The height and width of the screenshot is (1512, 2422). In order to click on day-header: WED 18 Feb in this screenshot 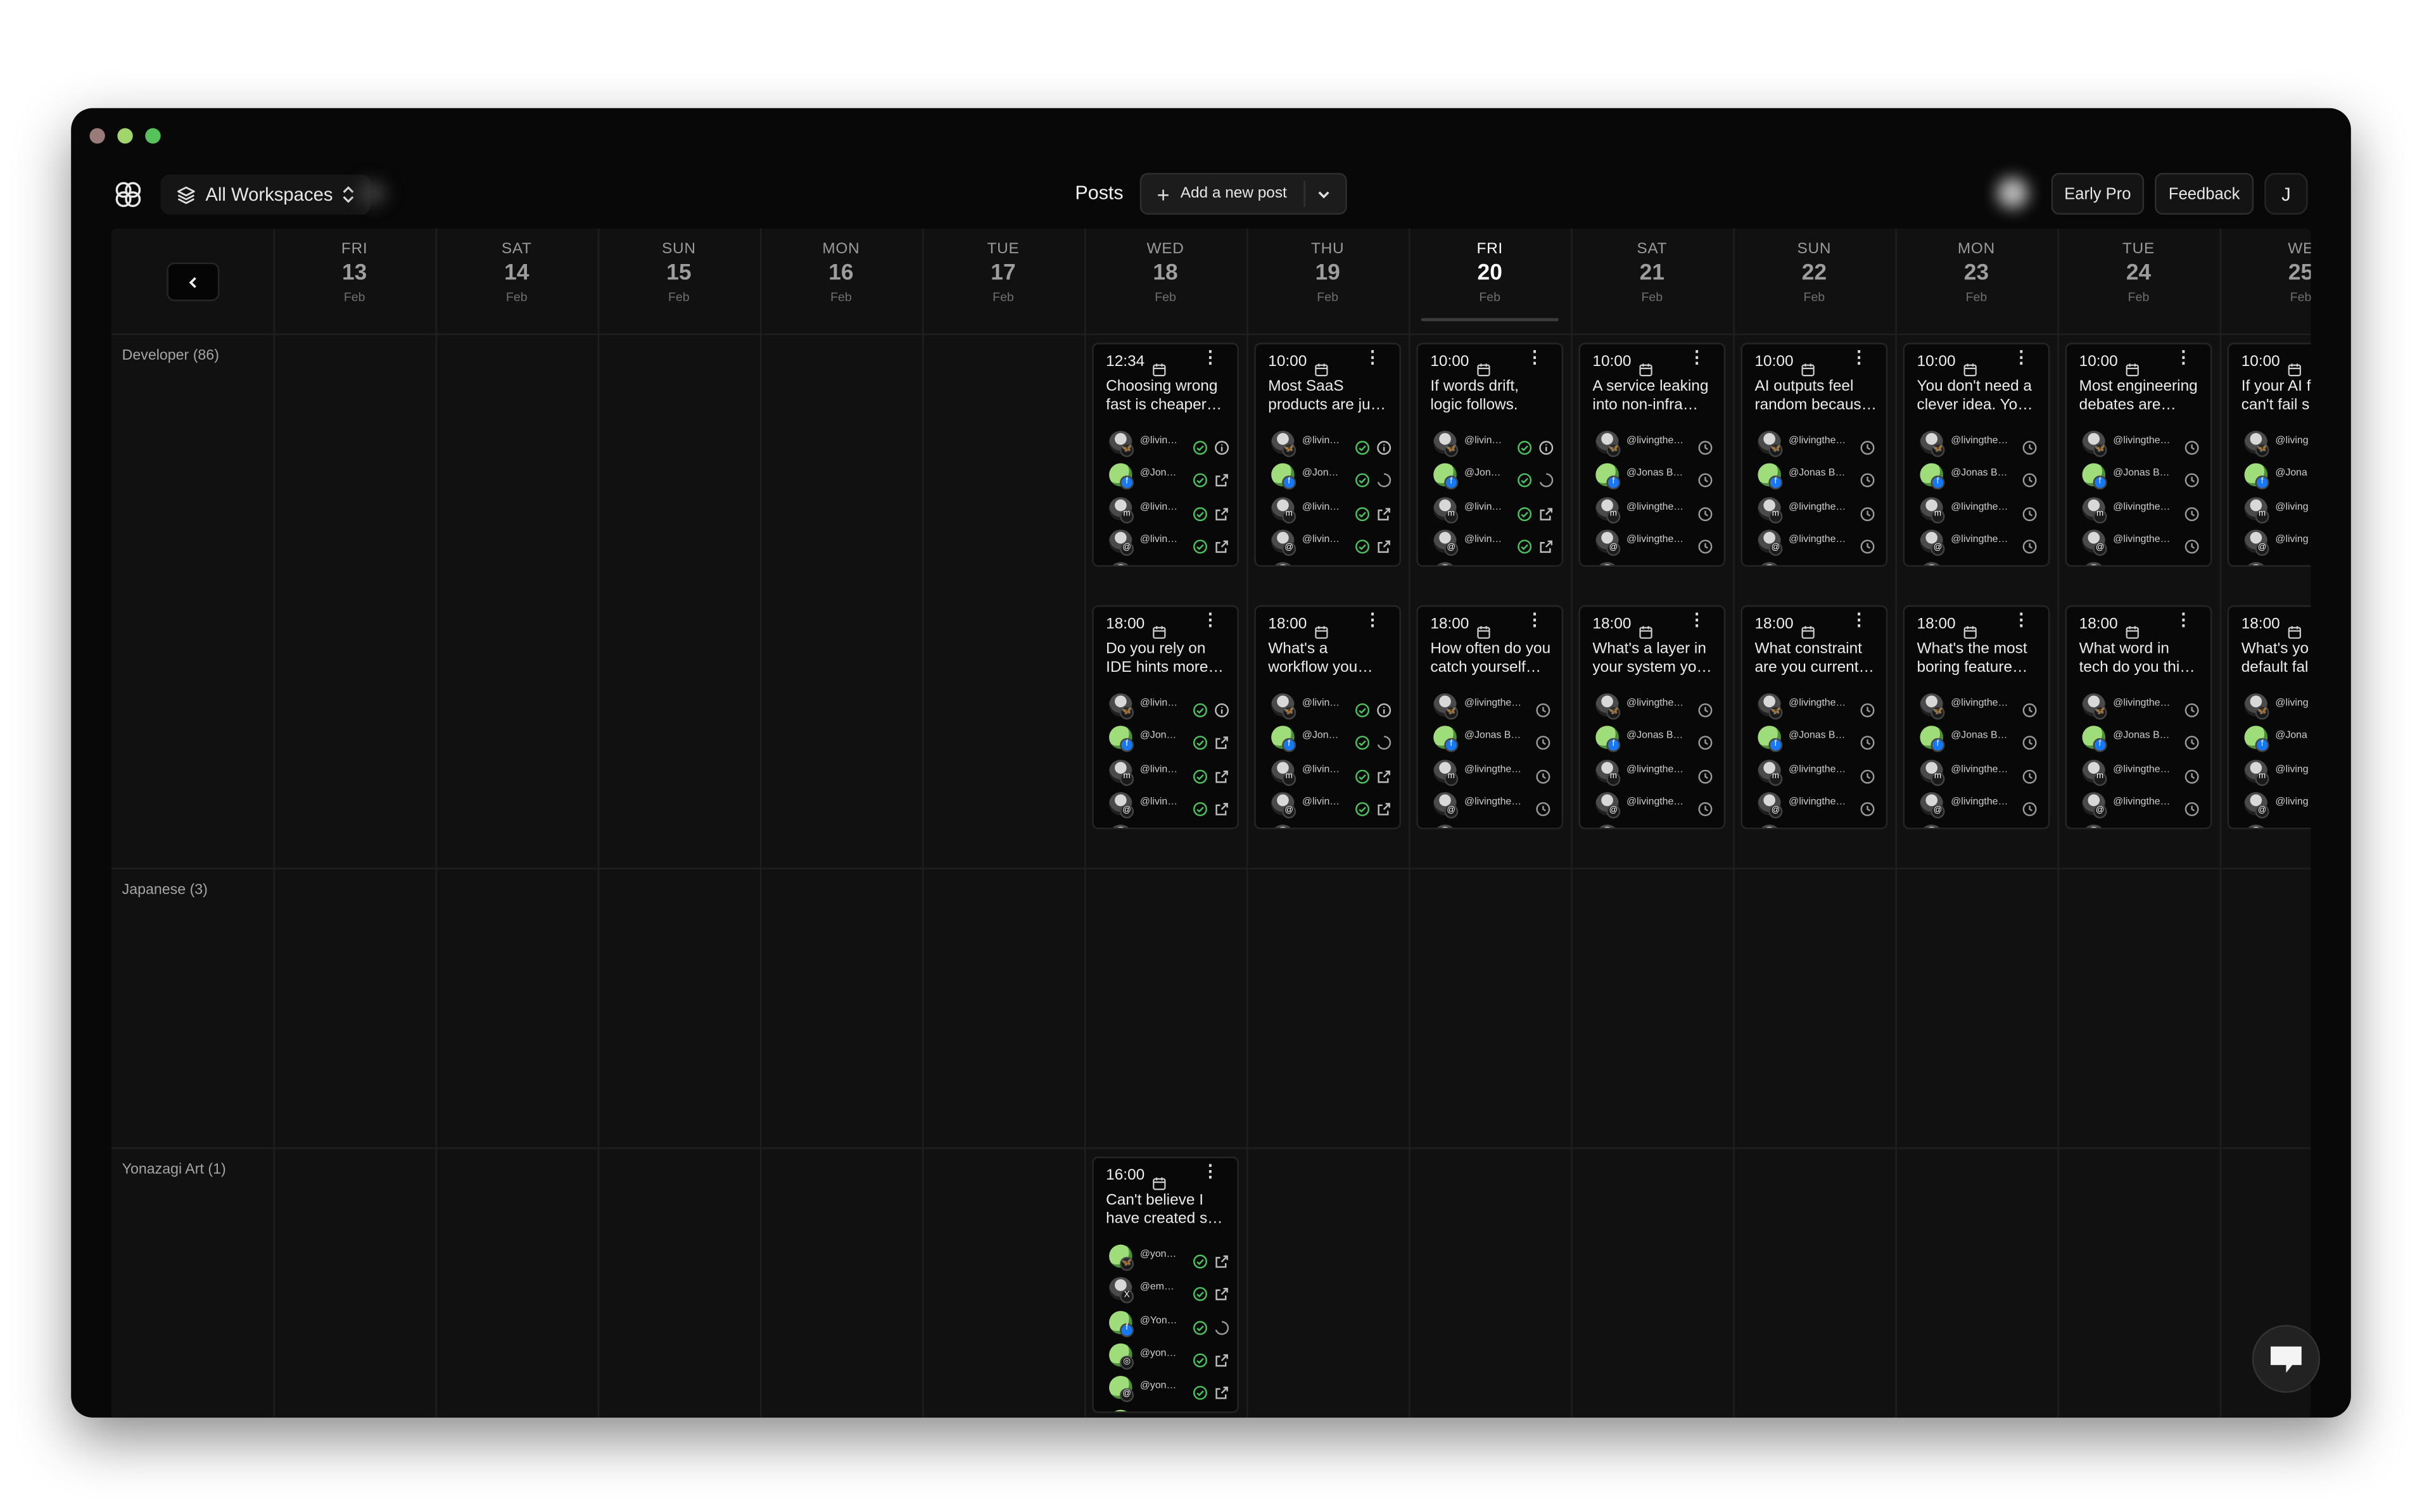, I will do `click(1165, 281)`.